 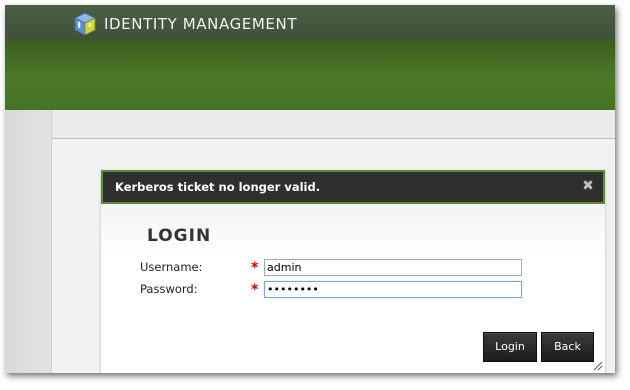 I want to click on resize-grip-icon, so click(x=598, y=366).